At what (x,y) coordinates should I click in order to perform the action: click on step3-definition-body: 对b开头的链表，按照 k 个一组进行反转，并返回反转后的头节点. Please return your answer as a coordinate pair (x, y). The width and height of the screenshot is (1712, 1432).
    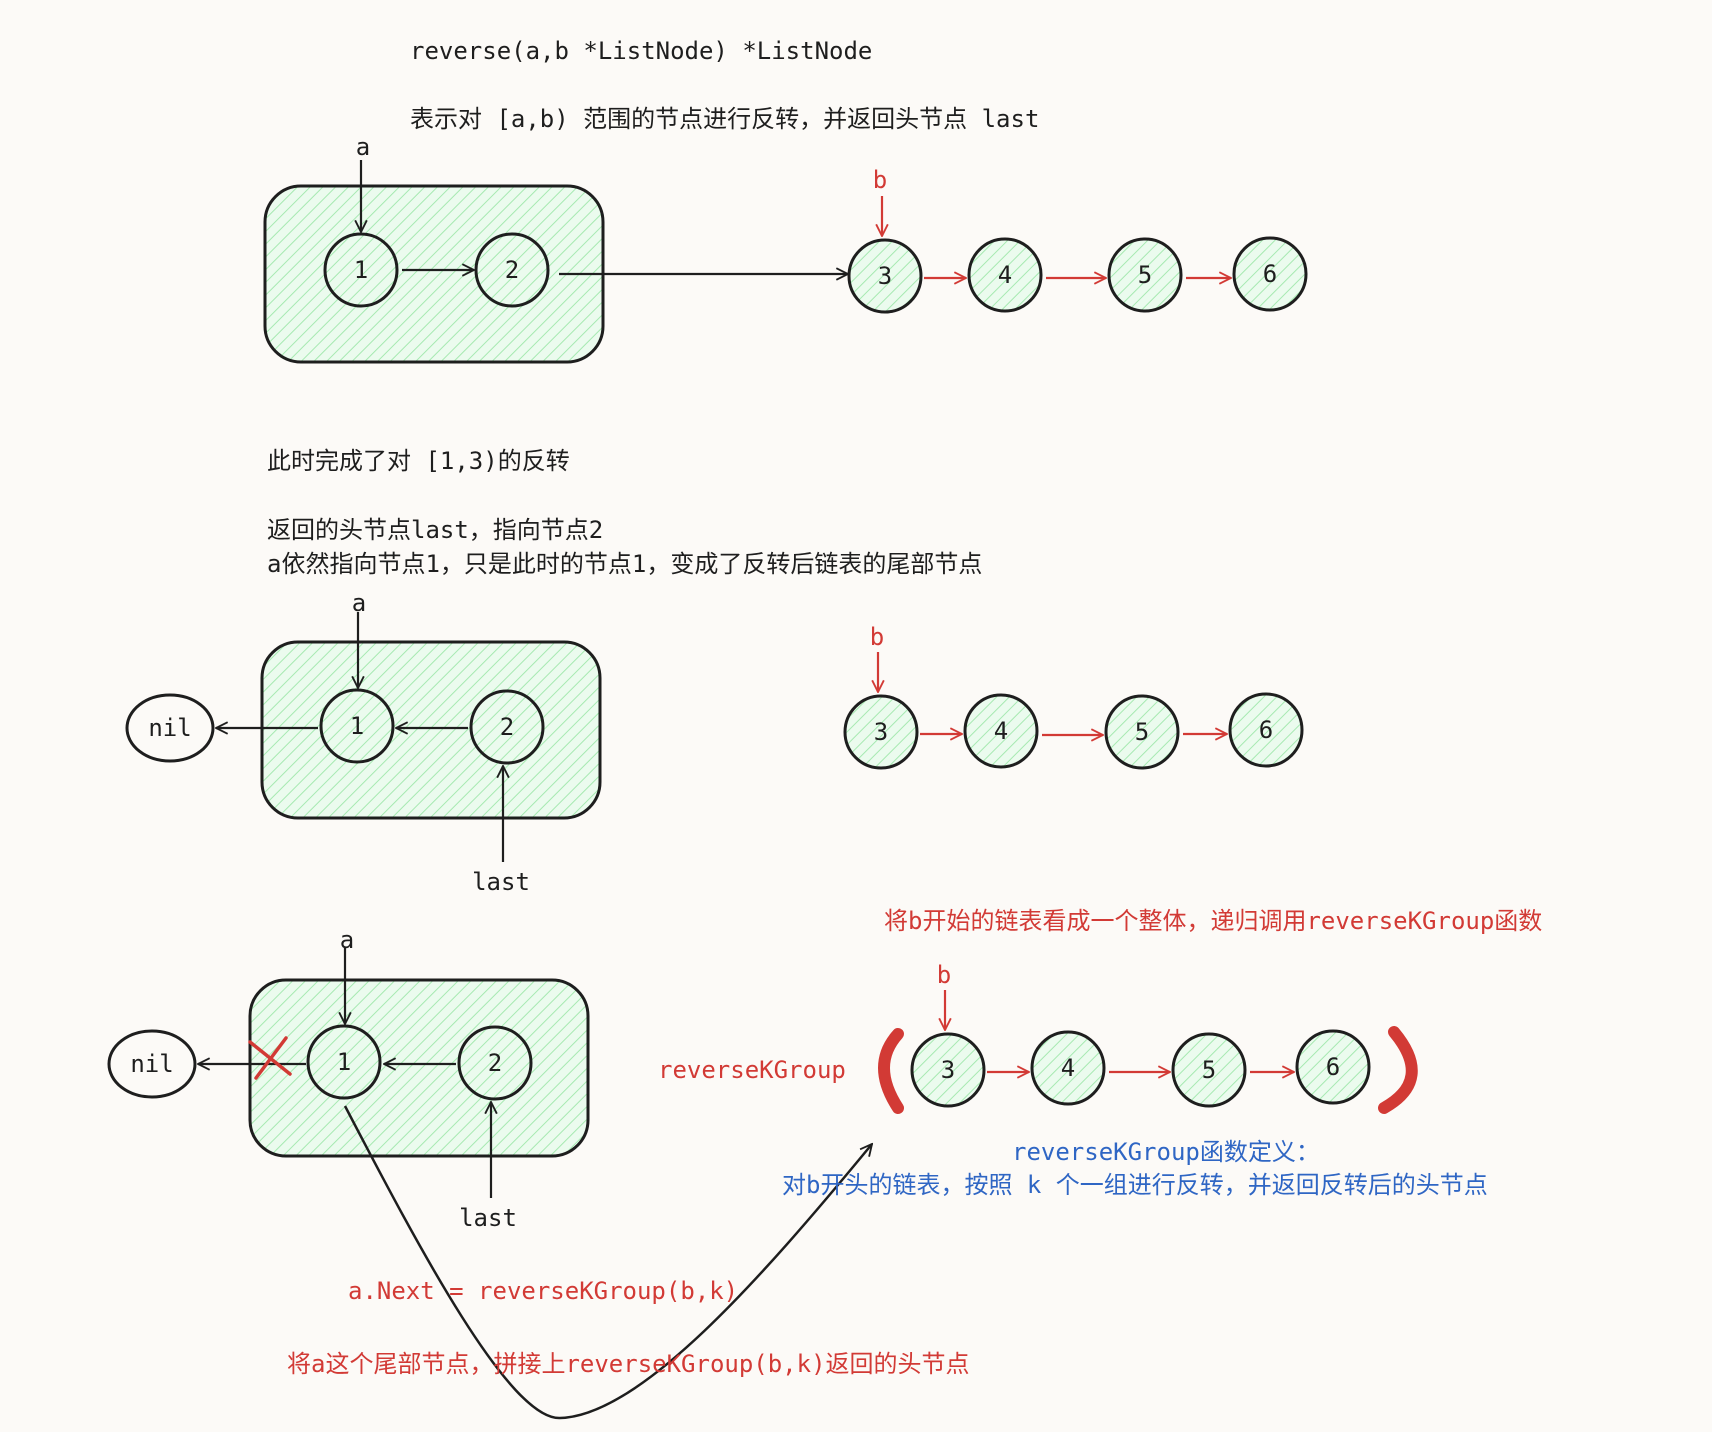
    Looking at the image, I should click on (1135, 1185).